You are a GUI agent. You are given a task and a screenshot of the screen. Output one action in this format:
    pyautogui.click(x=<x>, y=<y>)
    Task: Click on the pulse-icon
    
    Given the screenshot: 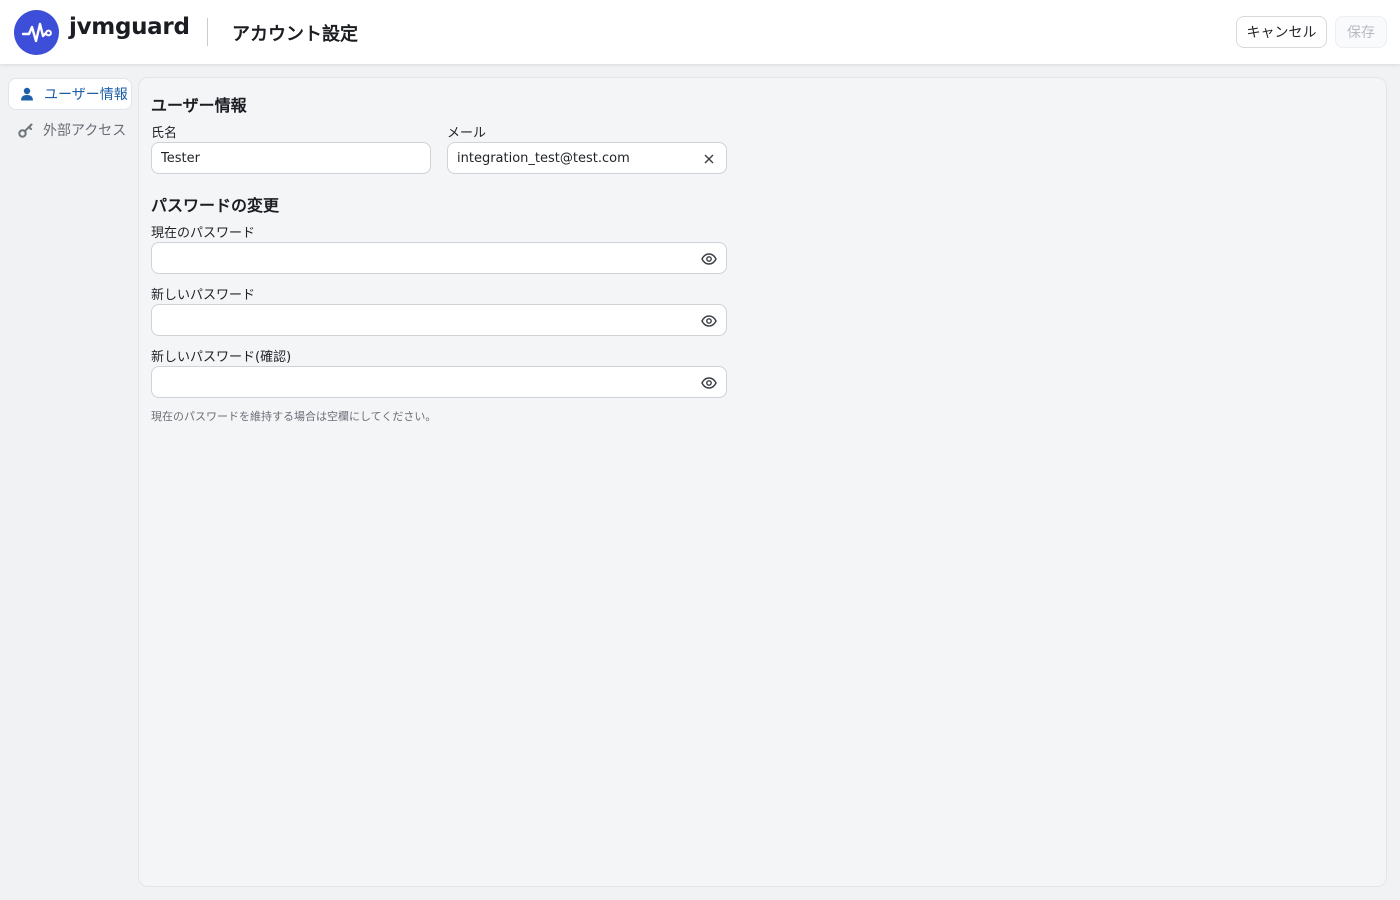 What is the action you would take?
    pyautogui.click(x=36, y=32)
    